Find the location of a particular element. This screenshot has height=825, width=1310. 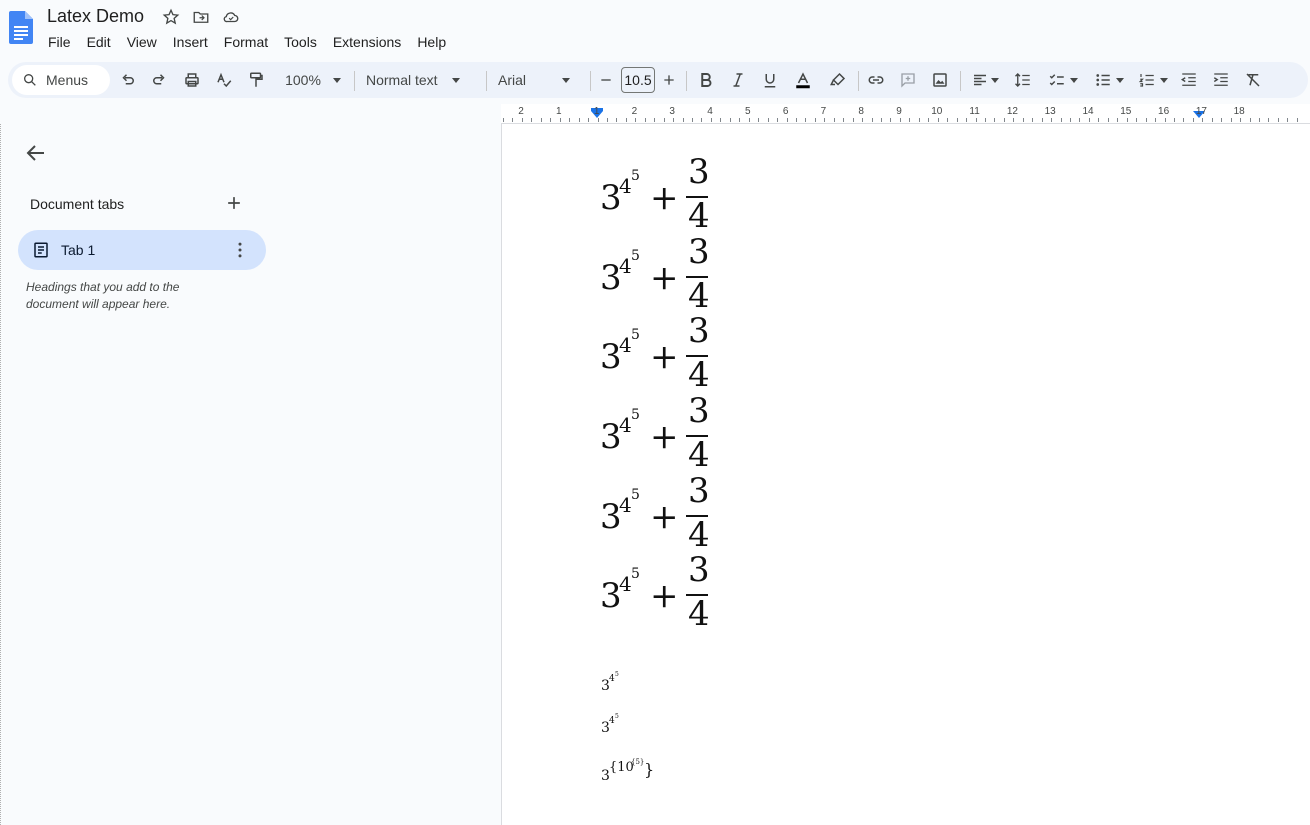

move-folder-icon is located at coordinates (201, 17).